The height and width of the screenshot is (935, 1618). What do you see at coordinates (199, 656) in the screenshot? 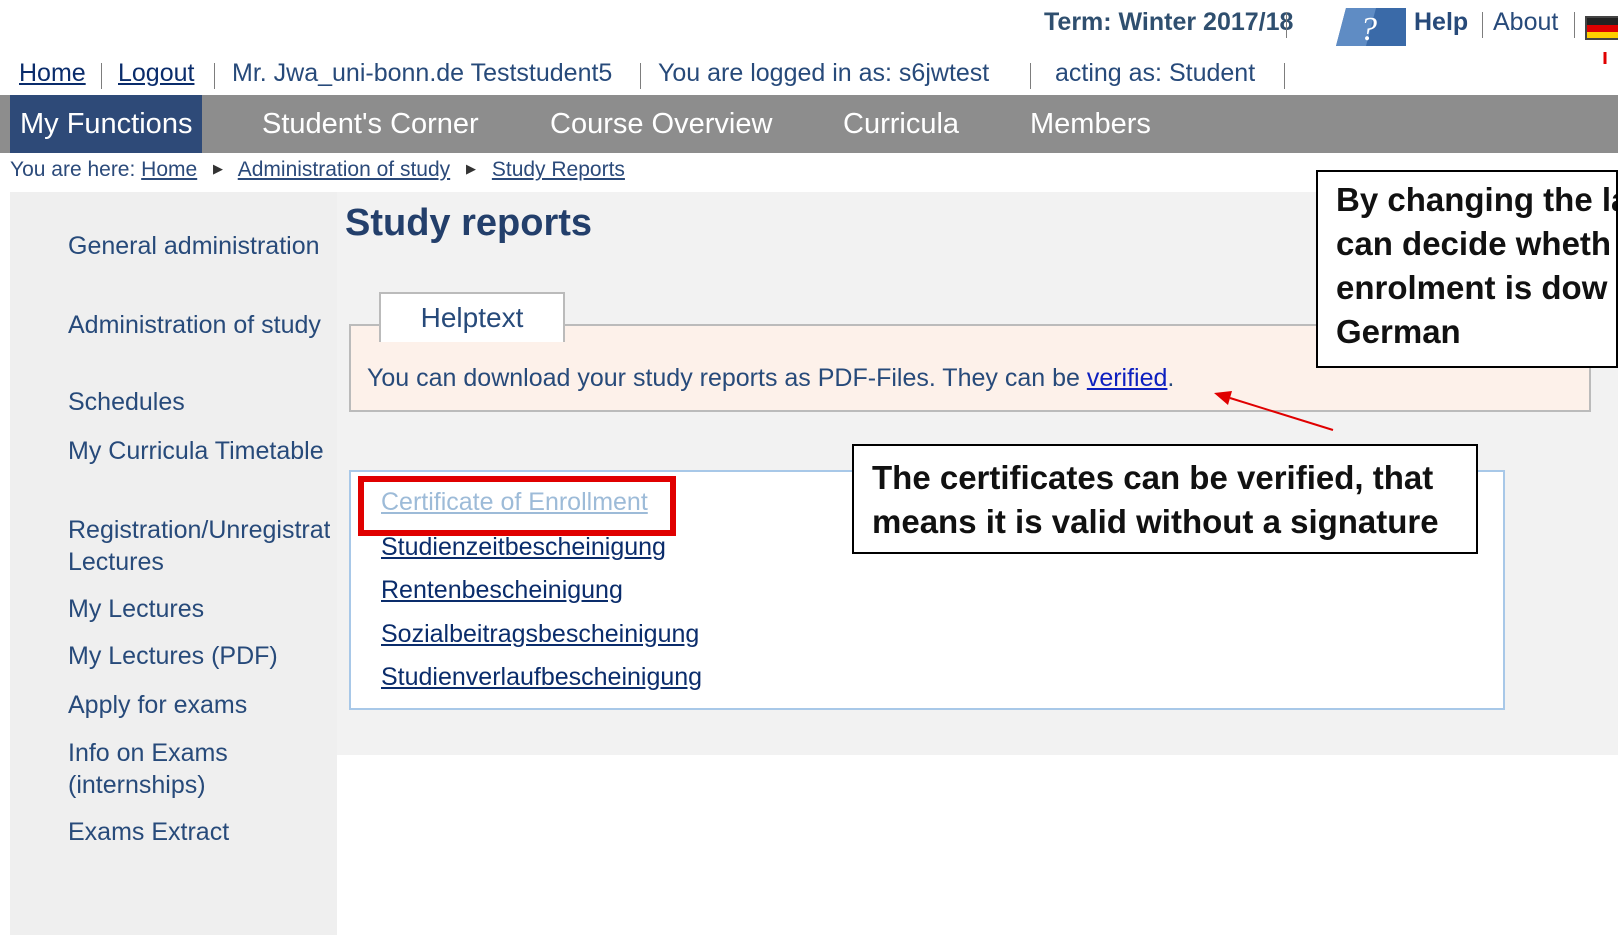
I see `sidebar-item-my-lectures-pdf: My Lectures (PDF)` at bounding box center [199, 656].